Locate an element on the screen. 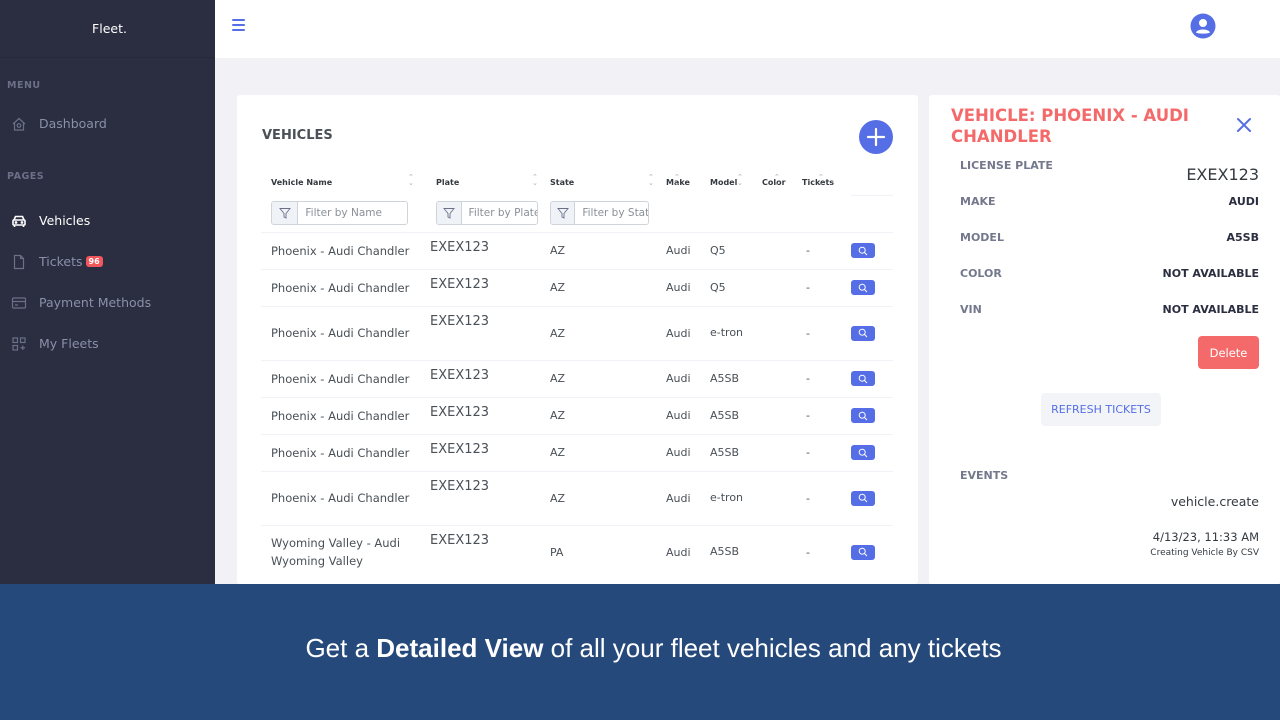 The width and height of the screenshot is (1280, 720). plate-filter-input is located at coordinates (499, 213).